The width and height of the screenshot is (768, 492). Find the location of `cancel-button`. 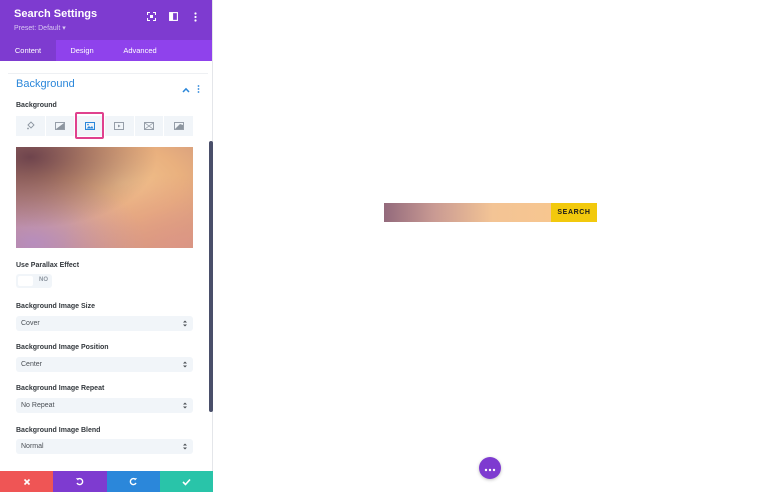

cancel-button is located at coordinates (27, 481).